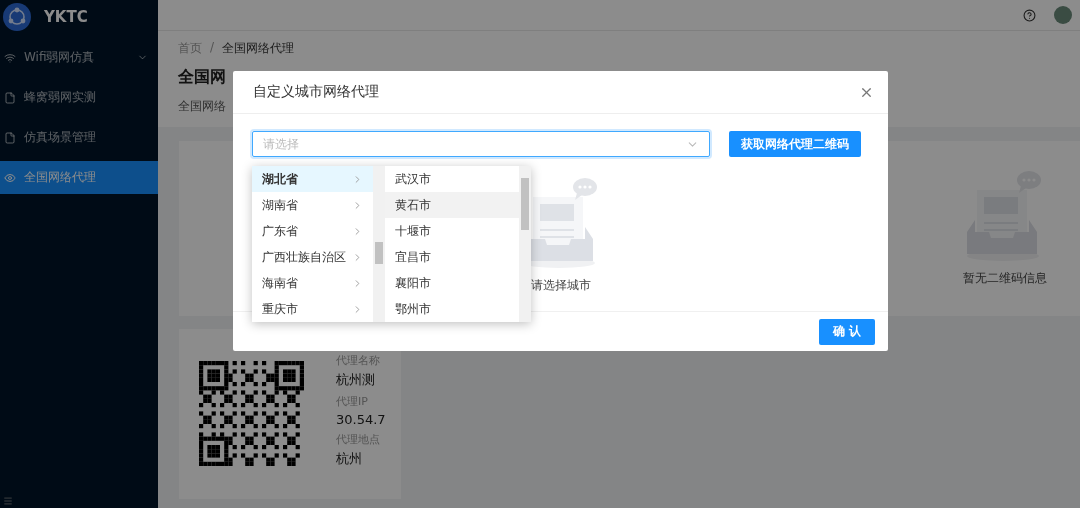 This screenshot has height=508, width=1080. I want to click on province-option: 湖北省, so click(312, 179).